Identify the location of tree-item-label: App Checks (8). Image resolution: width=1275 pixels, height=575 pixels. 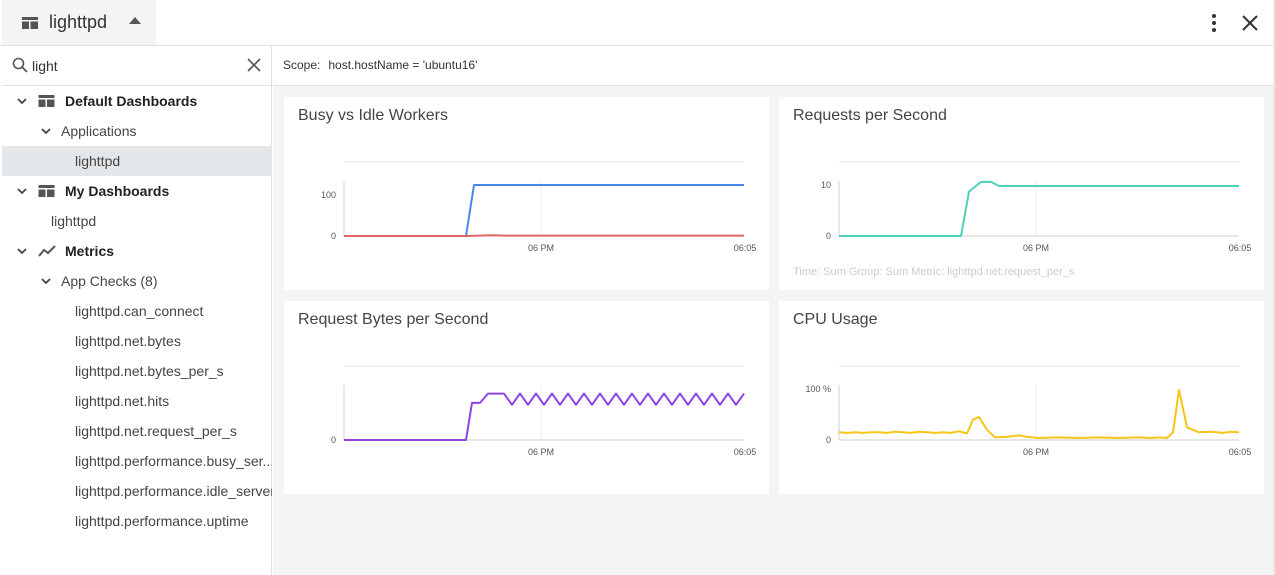
(109, 281).